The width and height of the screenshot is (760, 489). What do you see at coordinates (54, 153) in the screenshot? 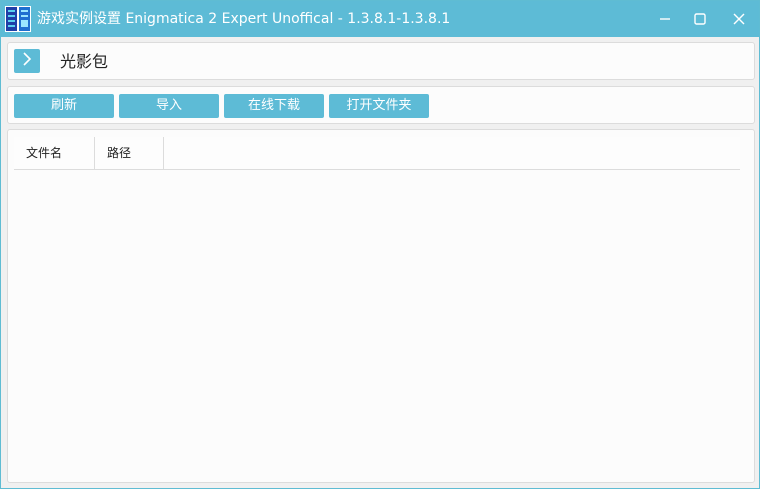
I see `column-header-filename: 文件名` at bounding box center [54, 153].